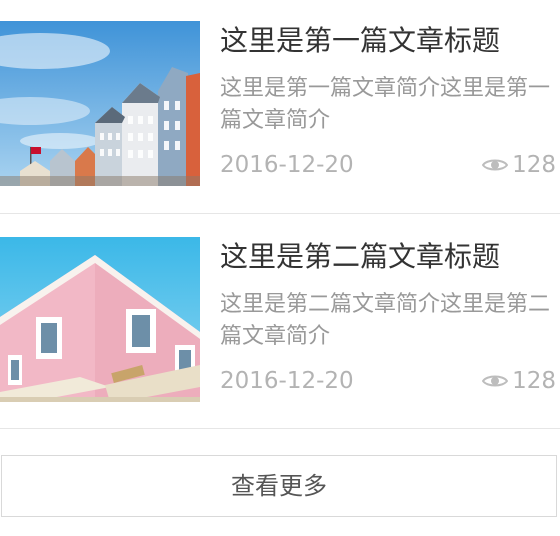  Describe the element at coordinates (360, 41) in the screenshot. I see `article-title: 这里是第一篇文章标题` at that location.